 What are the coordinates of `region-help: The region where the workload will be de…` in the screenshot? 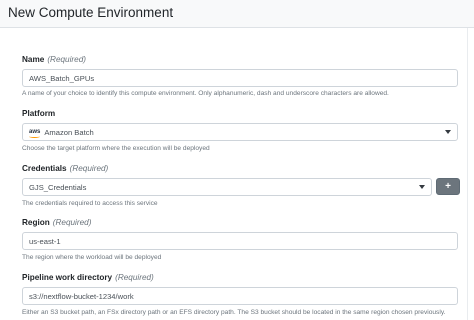 It's located at (92, 257).